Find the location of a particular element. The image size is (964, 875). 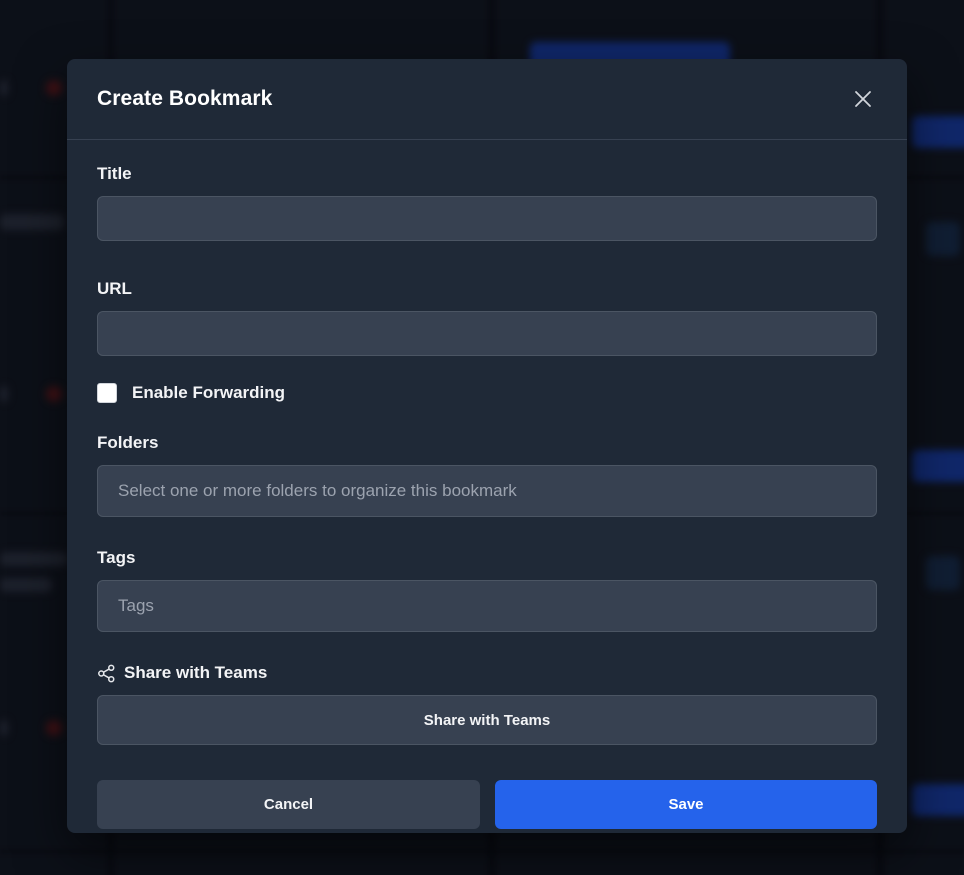

forwarding-option: Enable Forwarding is located at coordinates (487, 393).